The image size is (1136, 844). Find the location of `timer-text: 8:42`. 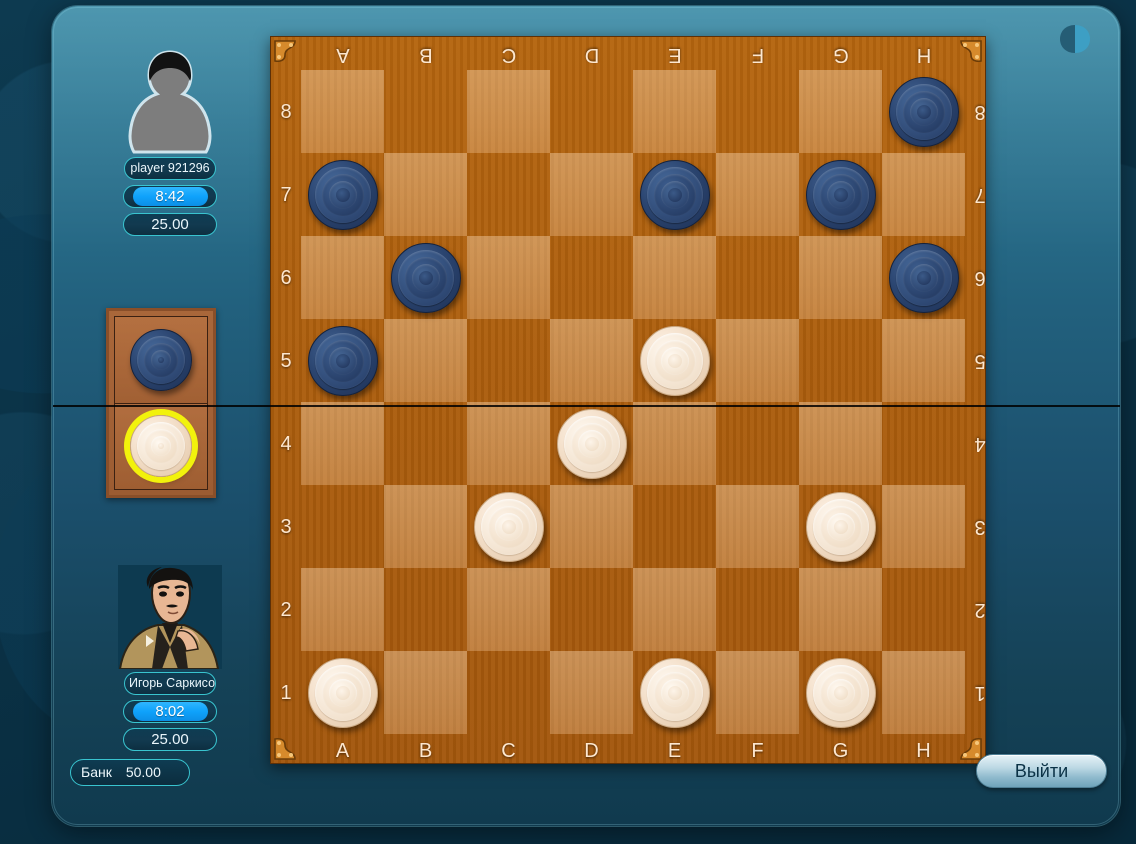

timer-text: 8:42 is located at coordinates (170, 196).